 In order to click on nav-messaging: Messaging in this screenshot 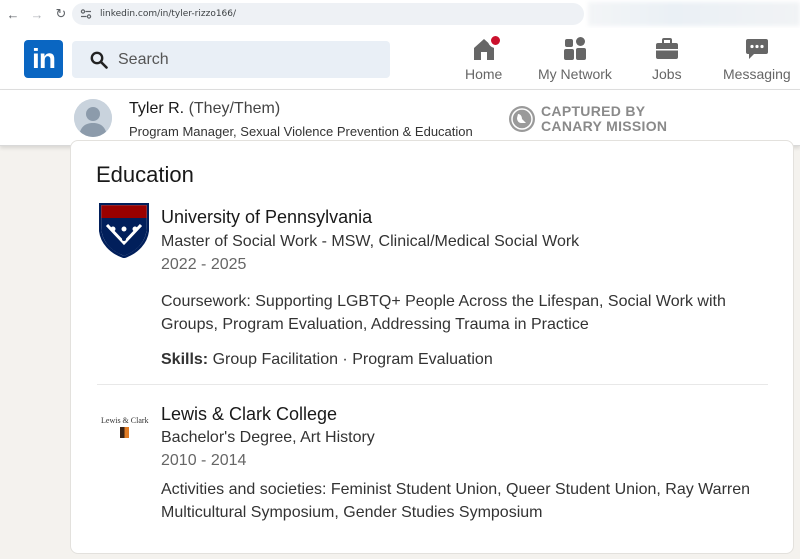, I will do `click(757, 61)`.